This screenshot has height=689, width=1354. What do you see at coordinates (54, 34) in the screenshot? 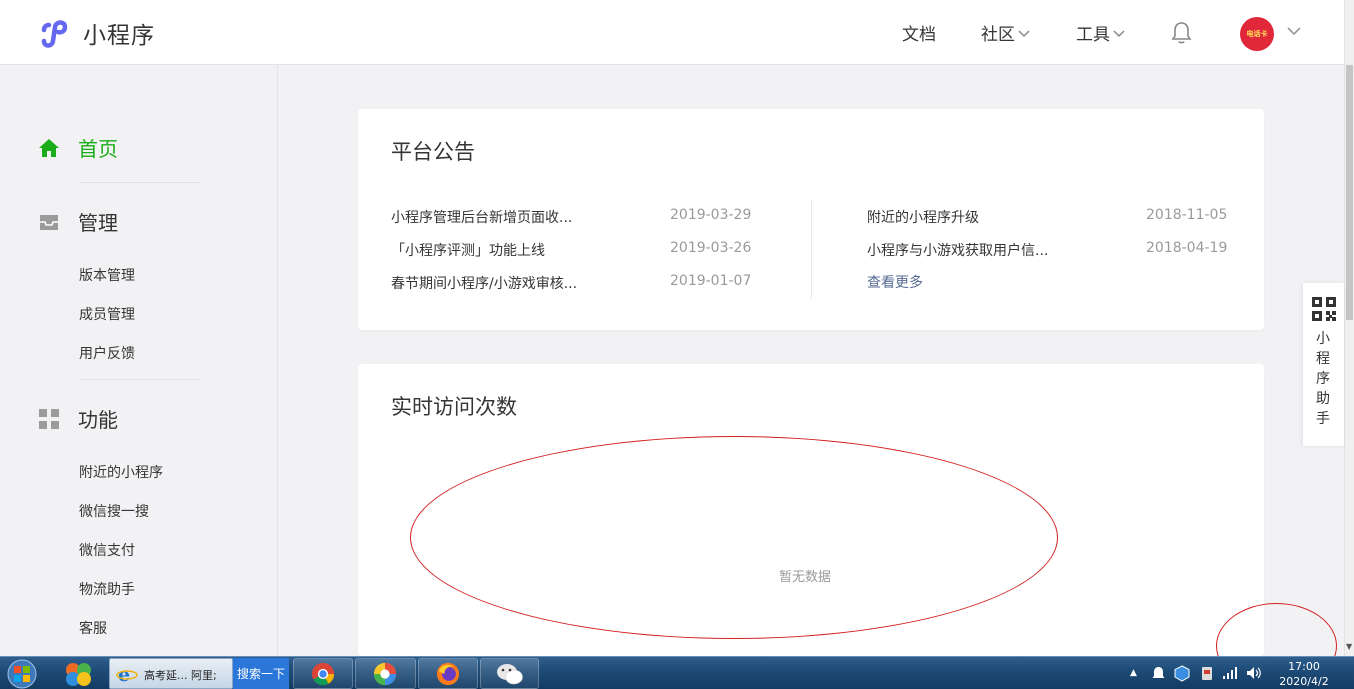
I see `mini-program-logo-icon` at bounding box center [54, 34].